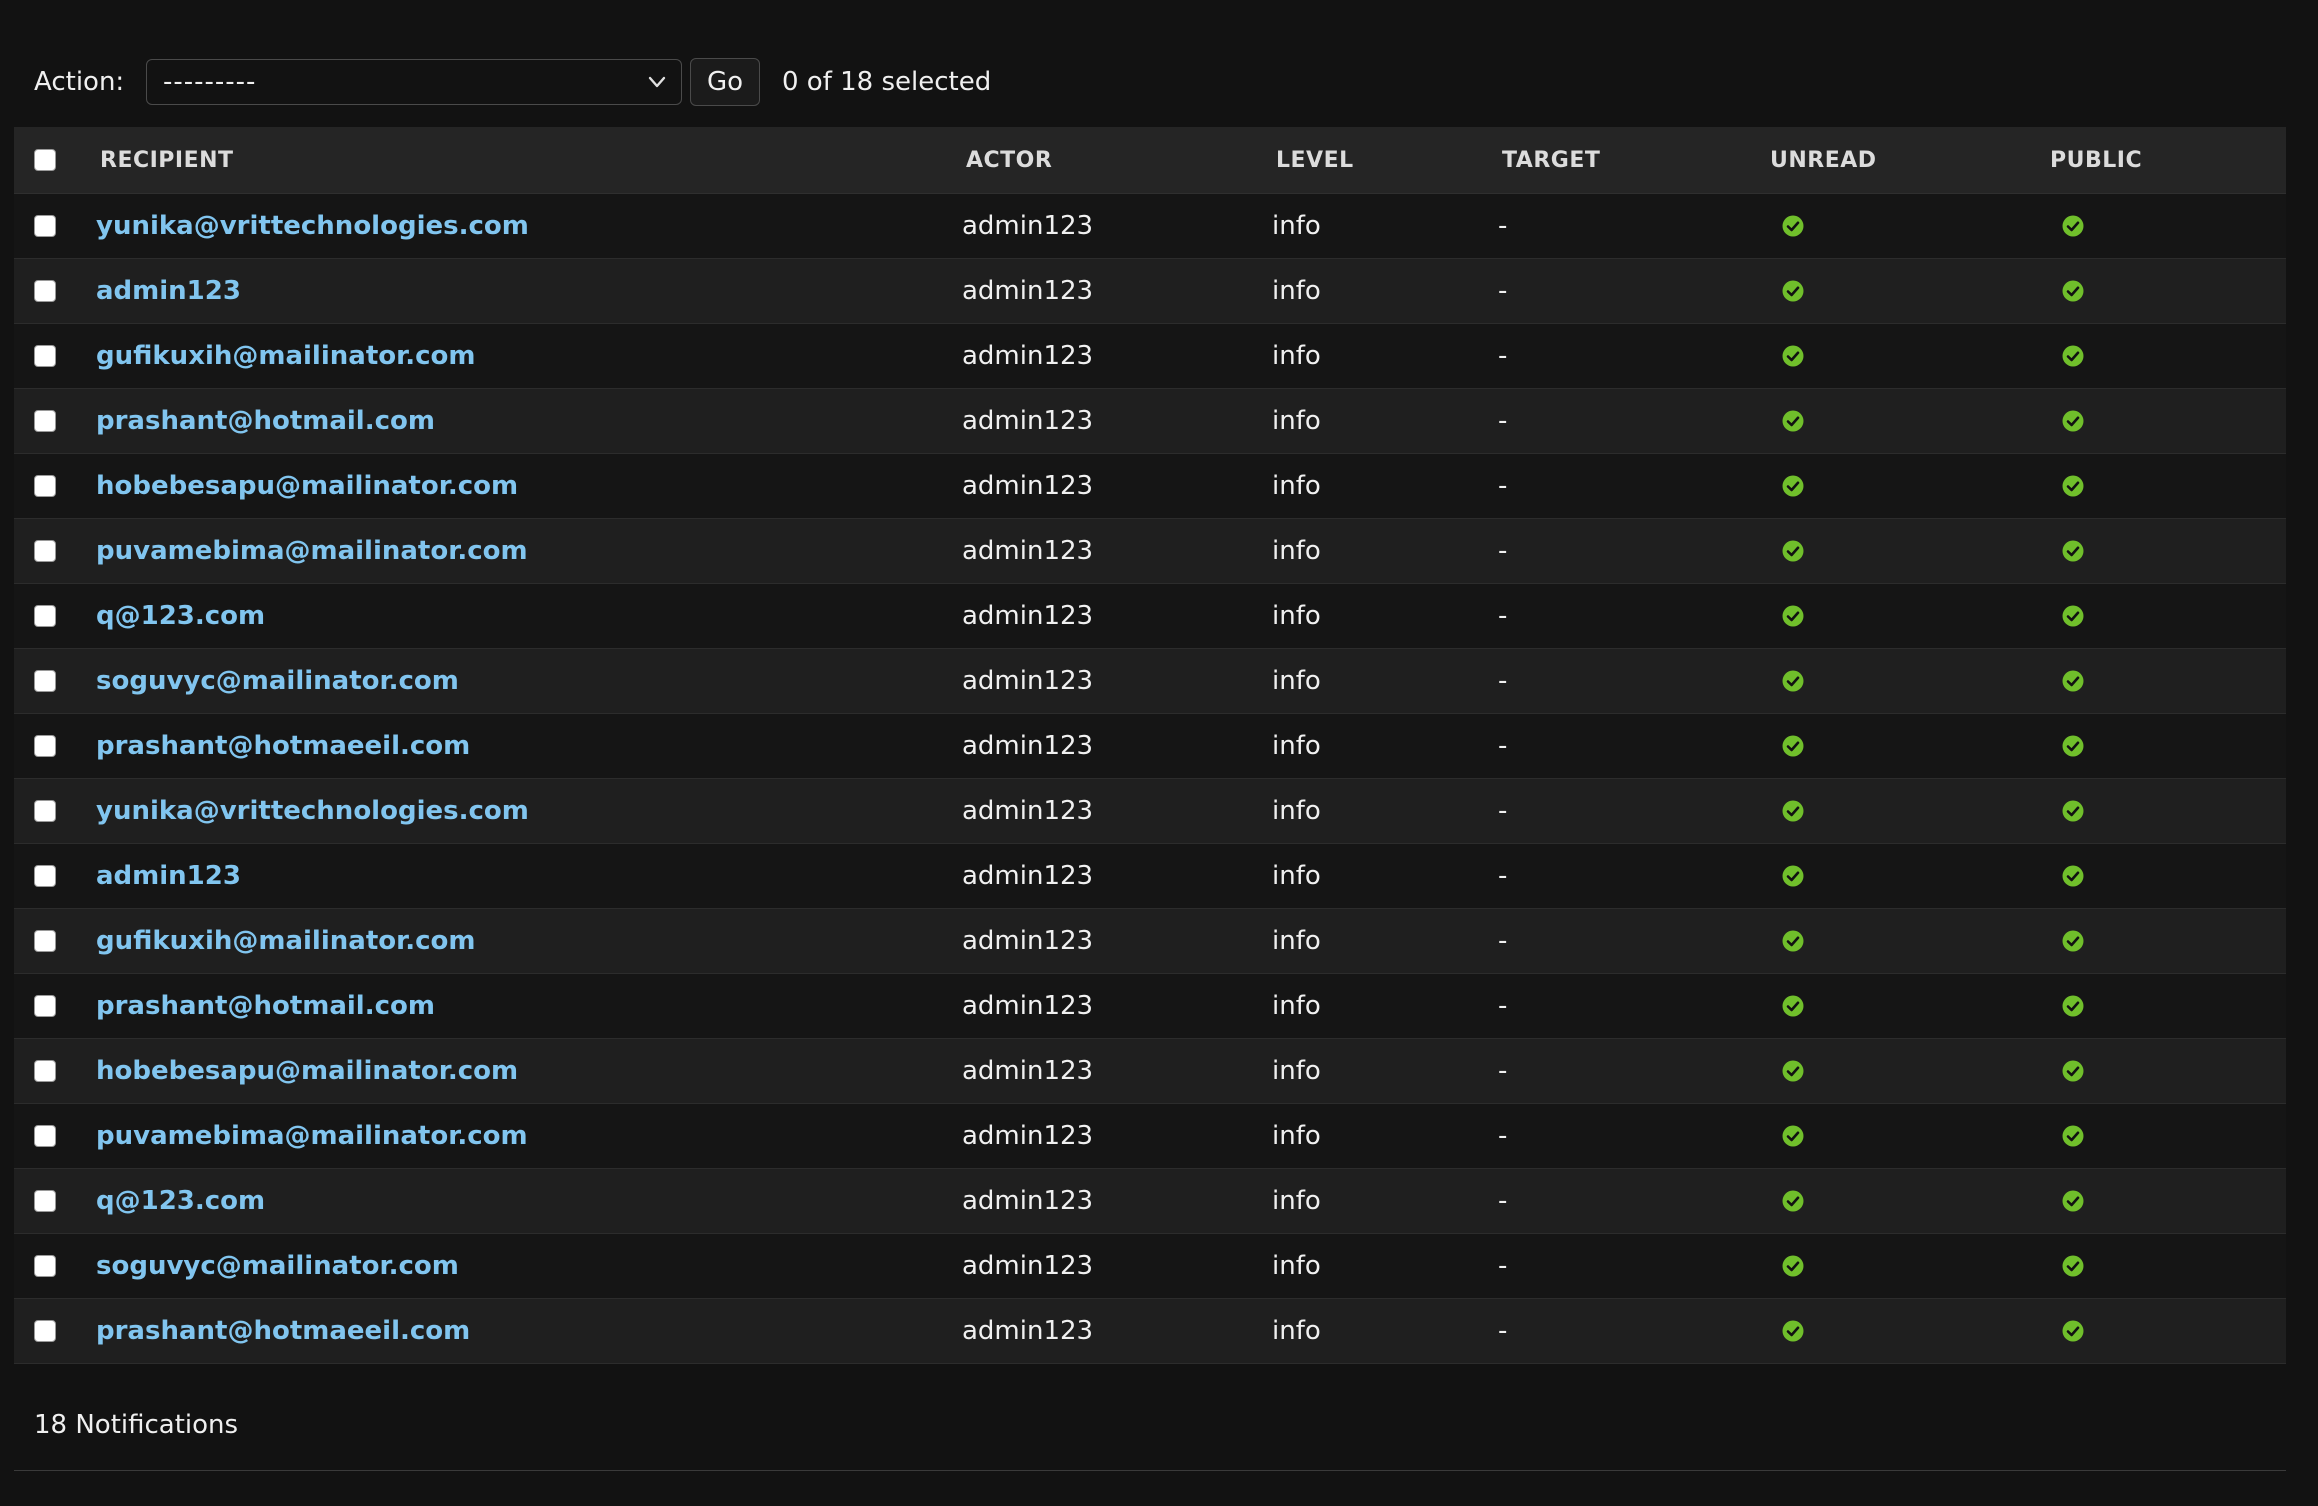 This screenshot has width=2318, height=1506. I want to click on column-header-actor: ACTOR, so click(1116, 160).